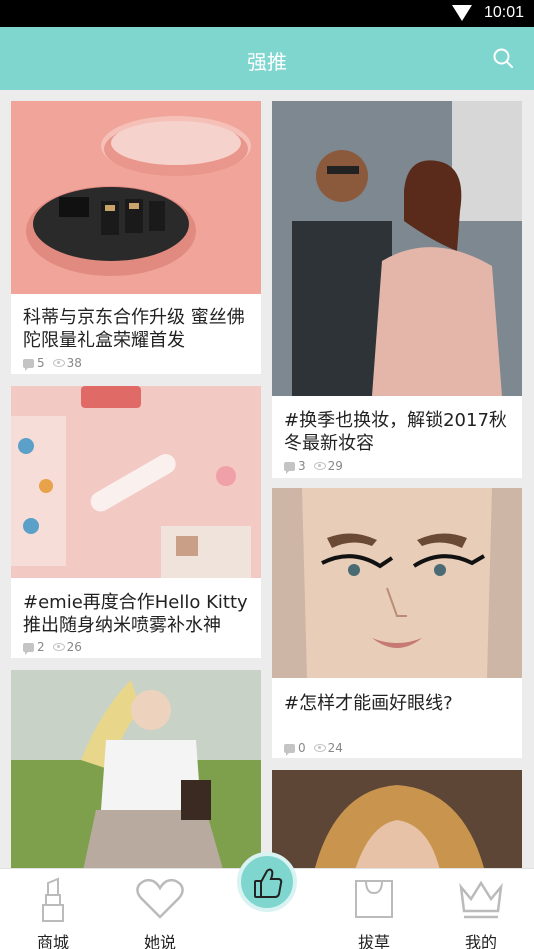 Image resolution: width=534 pixels, height=949 pixels. I want to click on app-bar: 强推, so click(267, 58).